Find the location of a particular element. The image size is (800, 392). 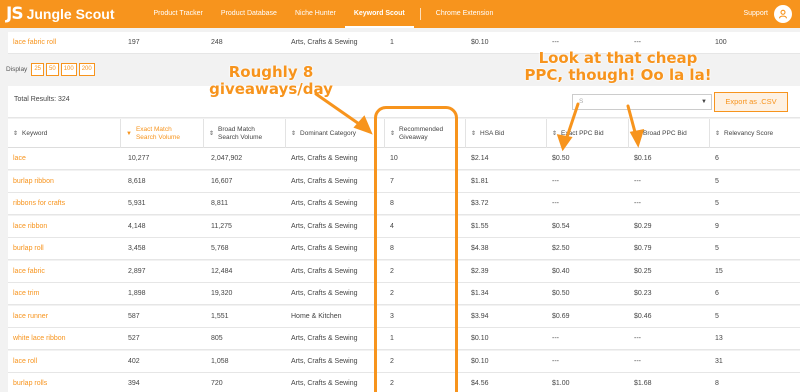

arrow-to-exact-ppc is located at coordinates (572, 122).